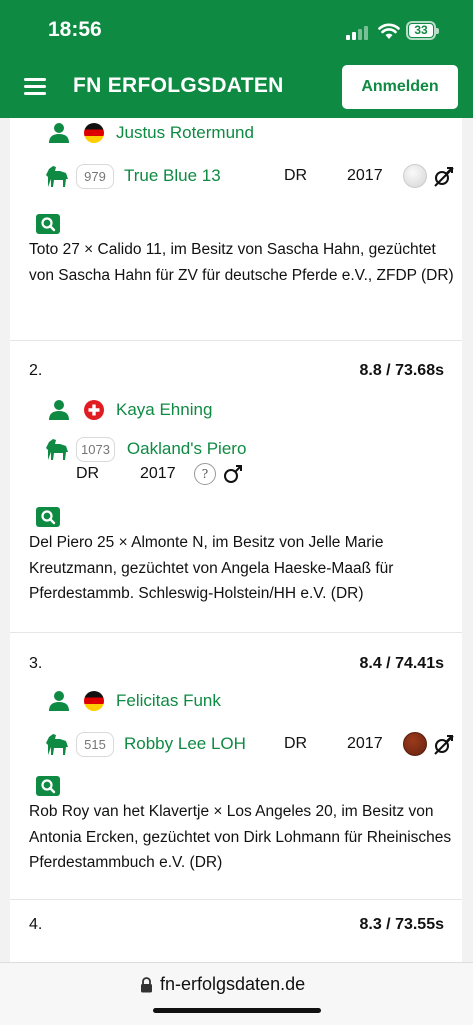 This screenshot has width=473, height=1025. What do you see at coordinates (36, 924) in the screenshot?
I see `rank: 4.` at bounding box center [36, 924].